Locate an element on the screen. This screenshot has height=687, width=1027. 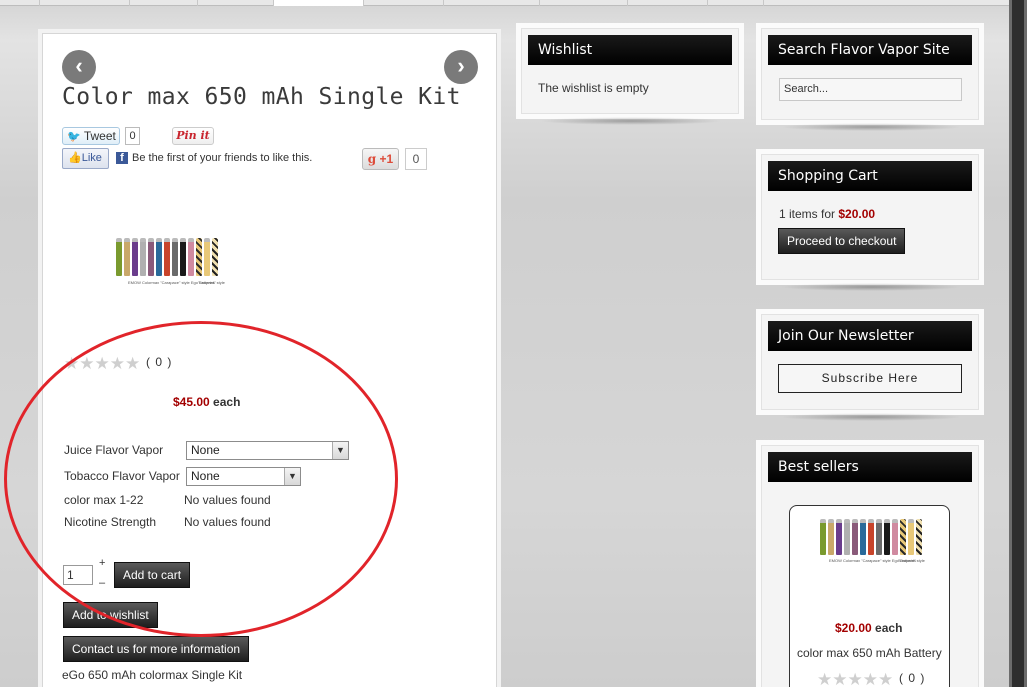
cart-summary: 1 items for $20.00 is located at coordinates (827, 214).